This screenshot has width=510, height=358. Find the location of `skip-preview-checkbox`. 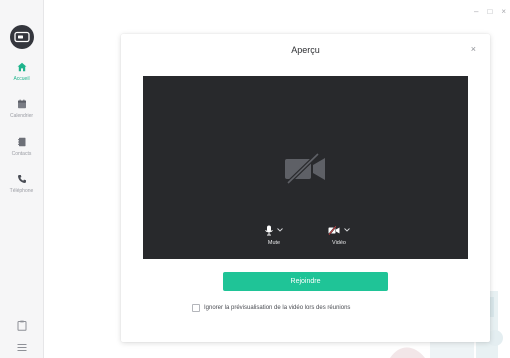

skip-preview-checkbox is located at coordinates (196, 308).